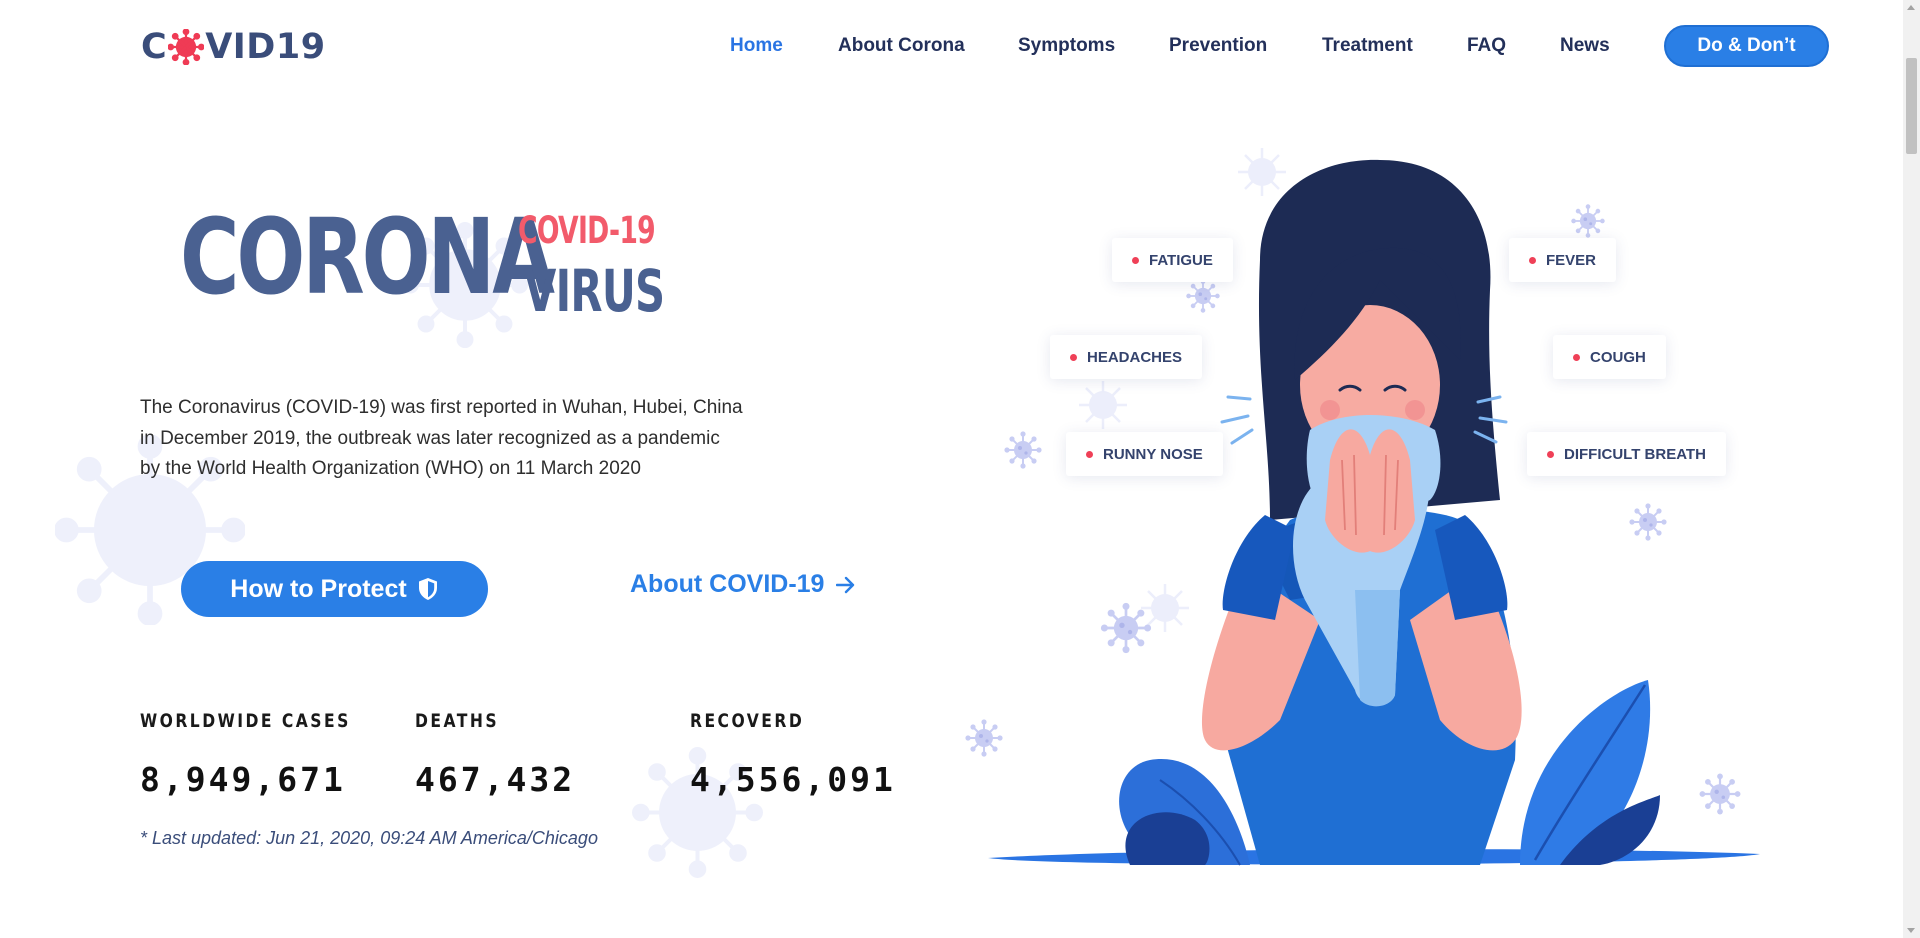 Image resolution: width=1920 pixels, height=938 pixels. Describe the element at coordinates (495, 779) in the screenshot. I see `stat-value-deaths: 467,432` at that location.